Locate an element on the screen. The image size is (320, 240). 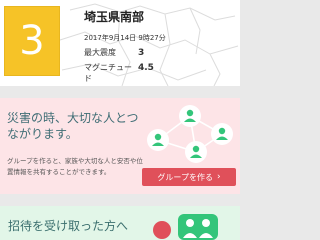
promo-description: グループを作ると、家族や大切な人と安否や位置情報を共有することができます。 is located at coordinates (75, 166).